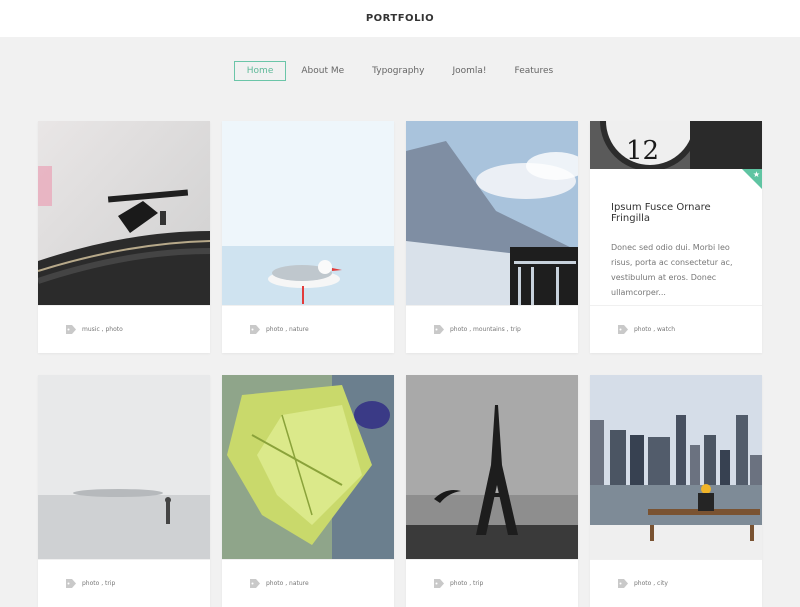 The image size is (800, 607). I want to click on nav-item-home: Home, so click(260, 71).